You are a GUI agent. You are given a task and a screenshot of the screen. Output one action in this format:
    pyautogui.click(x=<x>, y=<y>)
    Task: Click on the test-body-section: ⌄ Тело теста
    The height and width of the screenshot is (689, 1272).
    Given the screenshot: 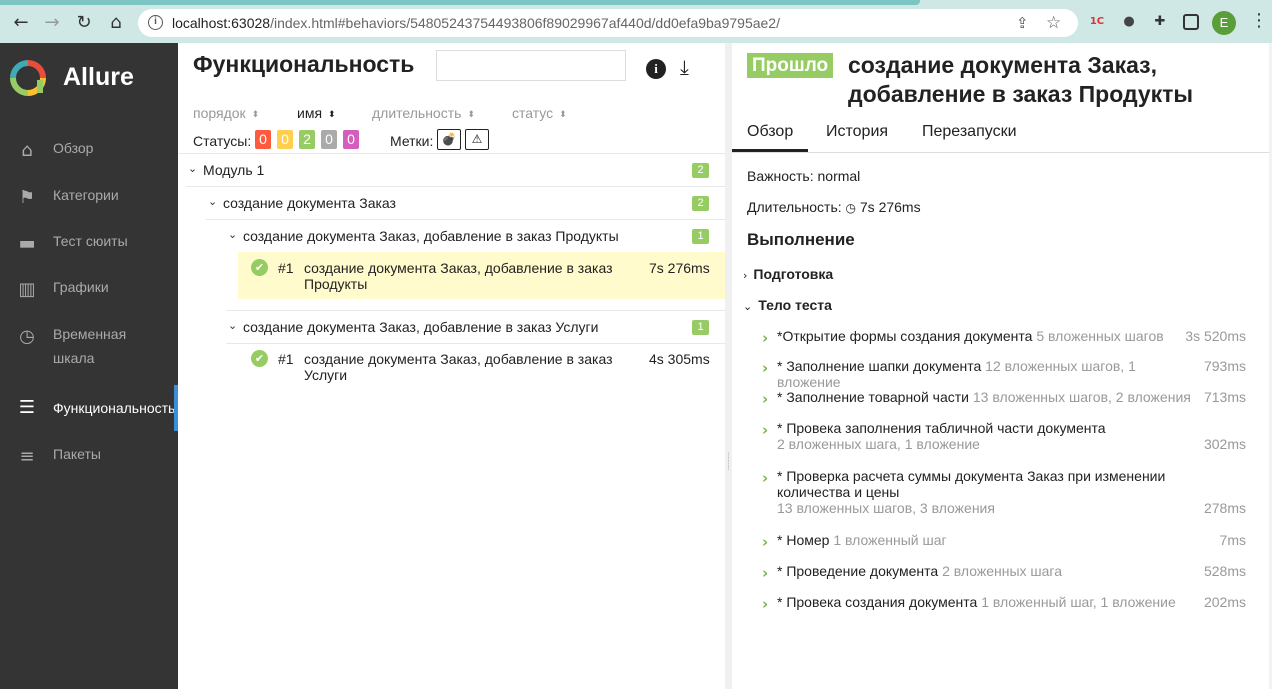 What is the action you would take?
    pyautogui.click(x=787, y=305)
    